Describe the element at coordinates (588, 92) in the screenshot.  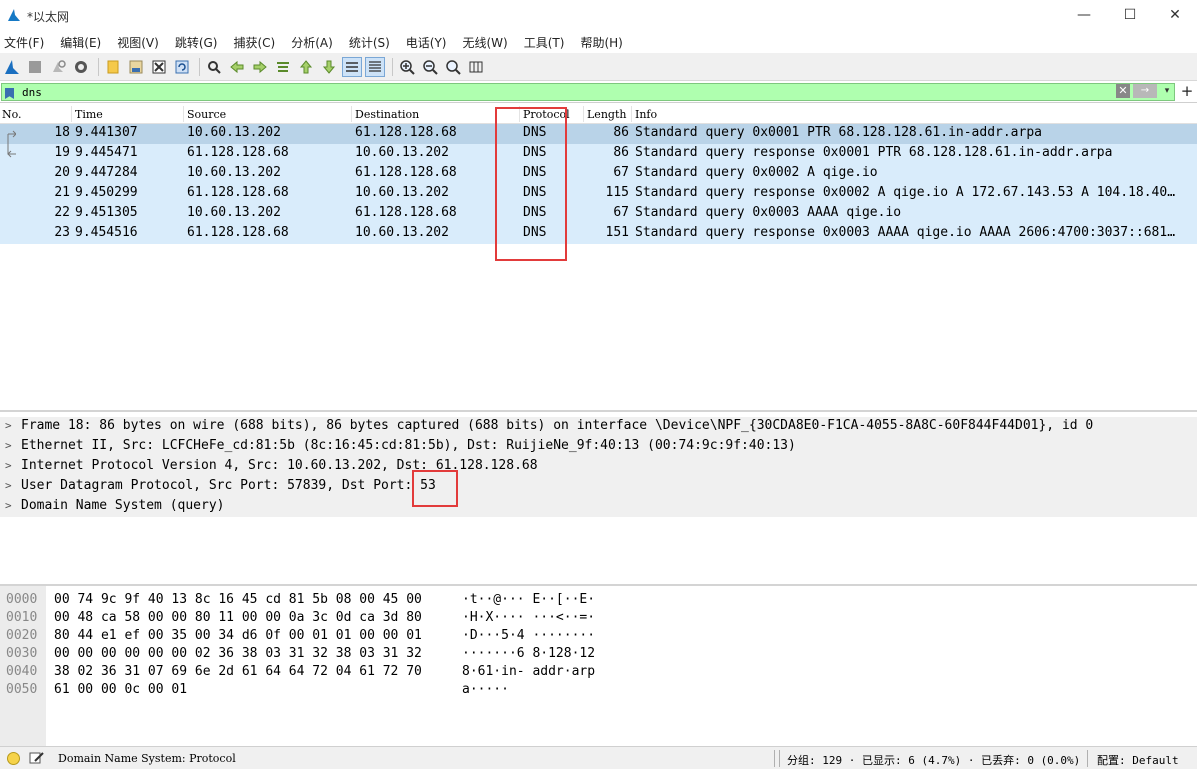
I see `display-filter-input: dns` at that location.